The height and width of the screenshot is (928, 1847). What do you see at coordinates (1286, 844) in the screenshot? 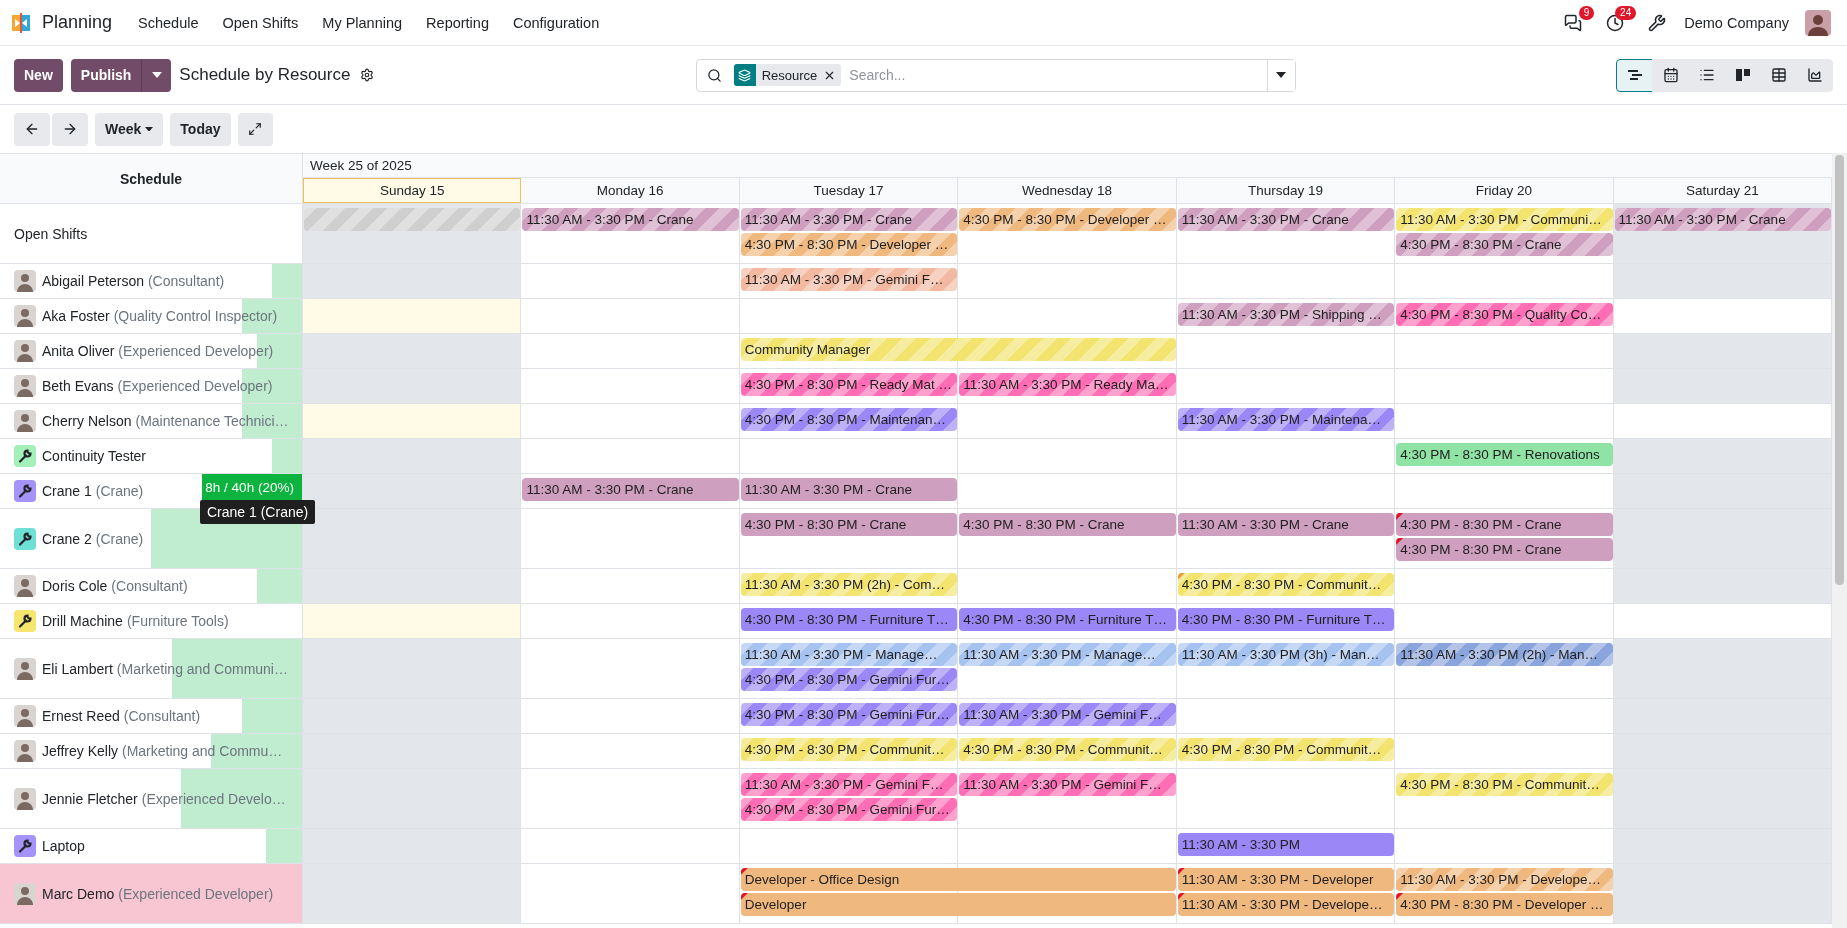
I see `shift-bar: 11:30 AM - 3:30 PM` at bounding box center [1286, 844].